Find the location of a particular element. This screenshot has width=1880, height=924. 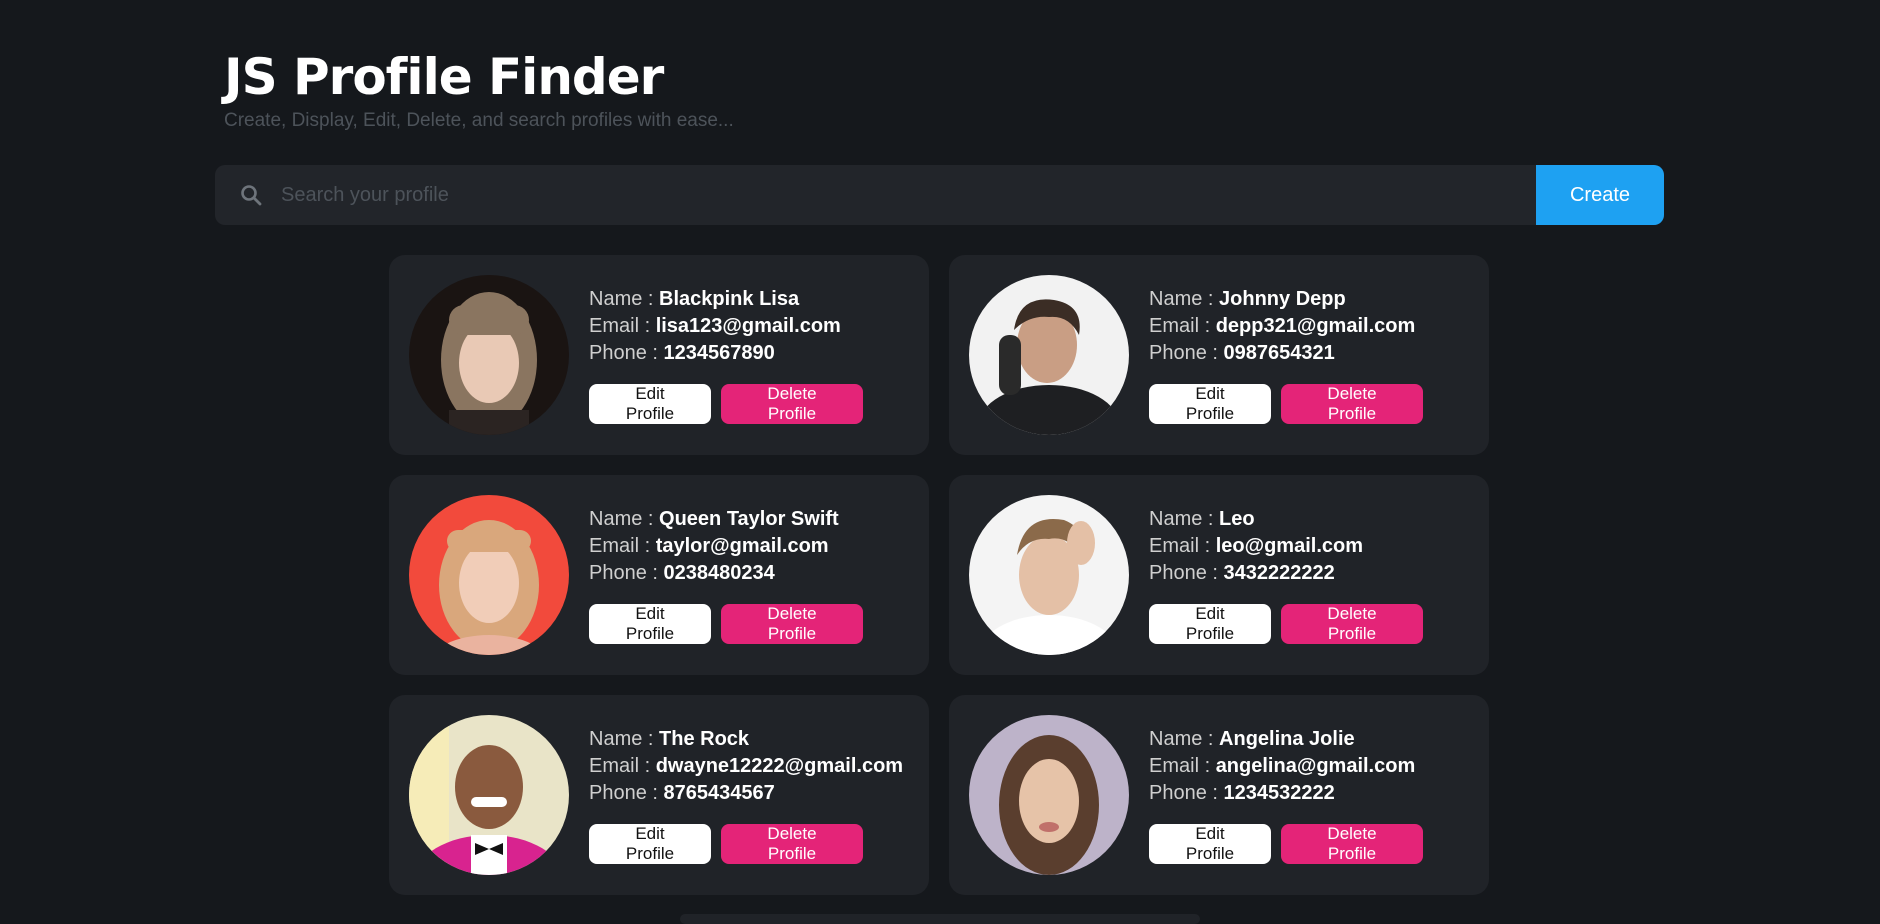

phone-line: Phone : 1234567890 is located at coordinates (682, 353).